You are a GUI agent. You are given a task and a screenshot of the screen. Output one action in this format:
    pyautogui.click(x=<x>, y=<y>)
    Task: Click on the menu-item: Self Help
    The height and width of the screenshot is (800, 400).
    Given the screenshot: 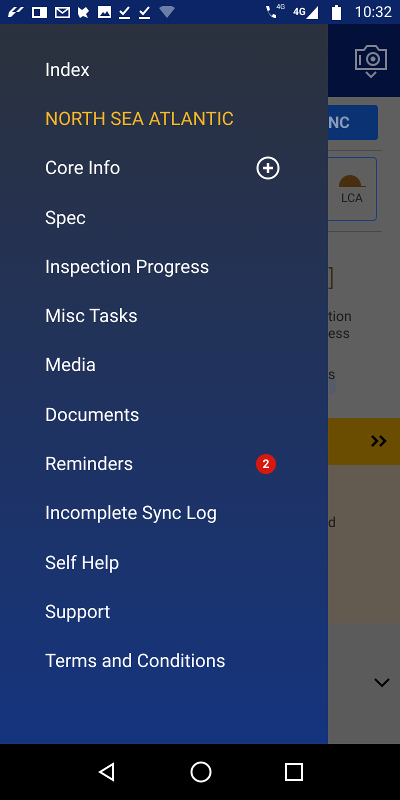 What is the action you would take?
    pyautogui.click(x=164, y=563)
    